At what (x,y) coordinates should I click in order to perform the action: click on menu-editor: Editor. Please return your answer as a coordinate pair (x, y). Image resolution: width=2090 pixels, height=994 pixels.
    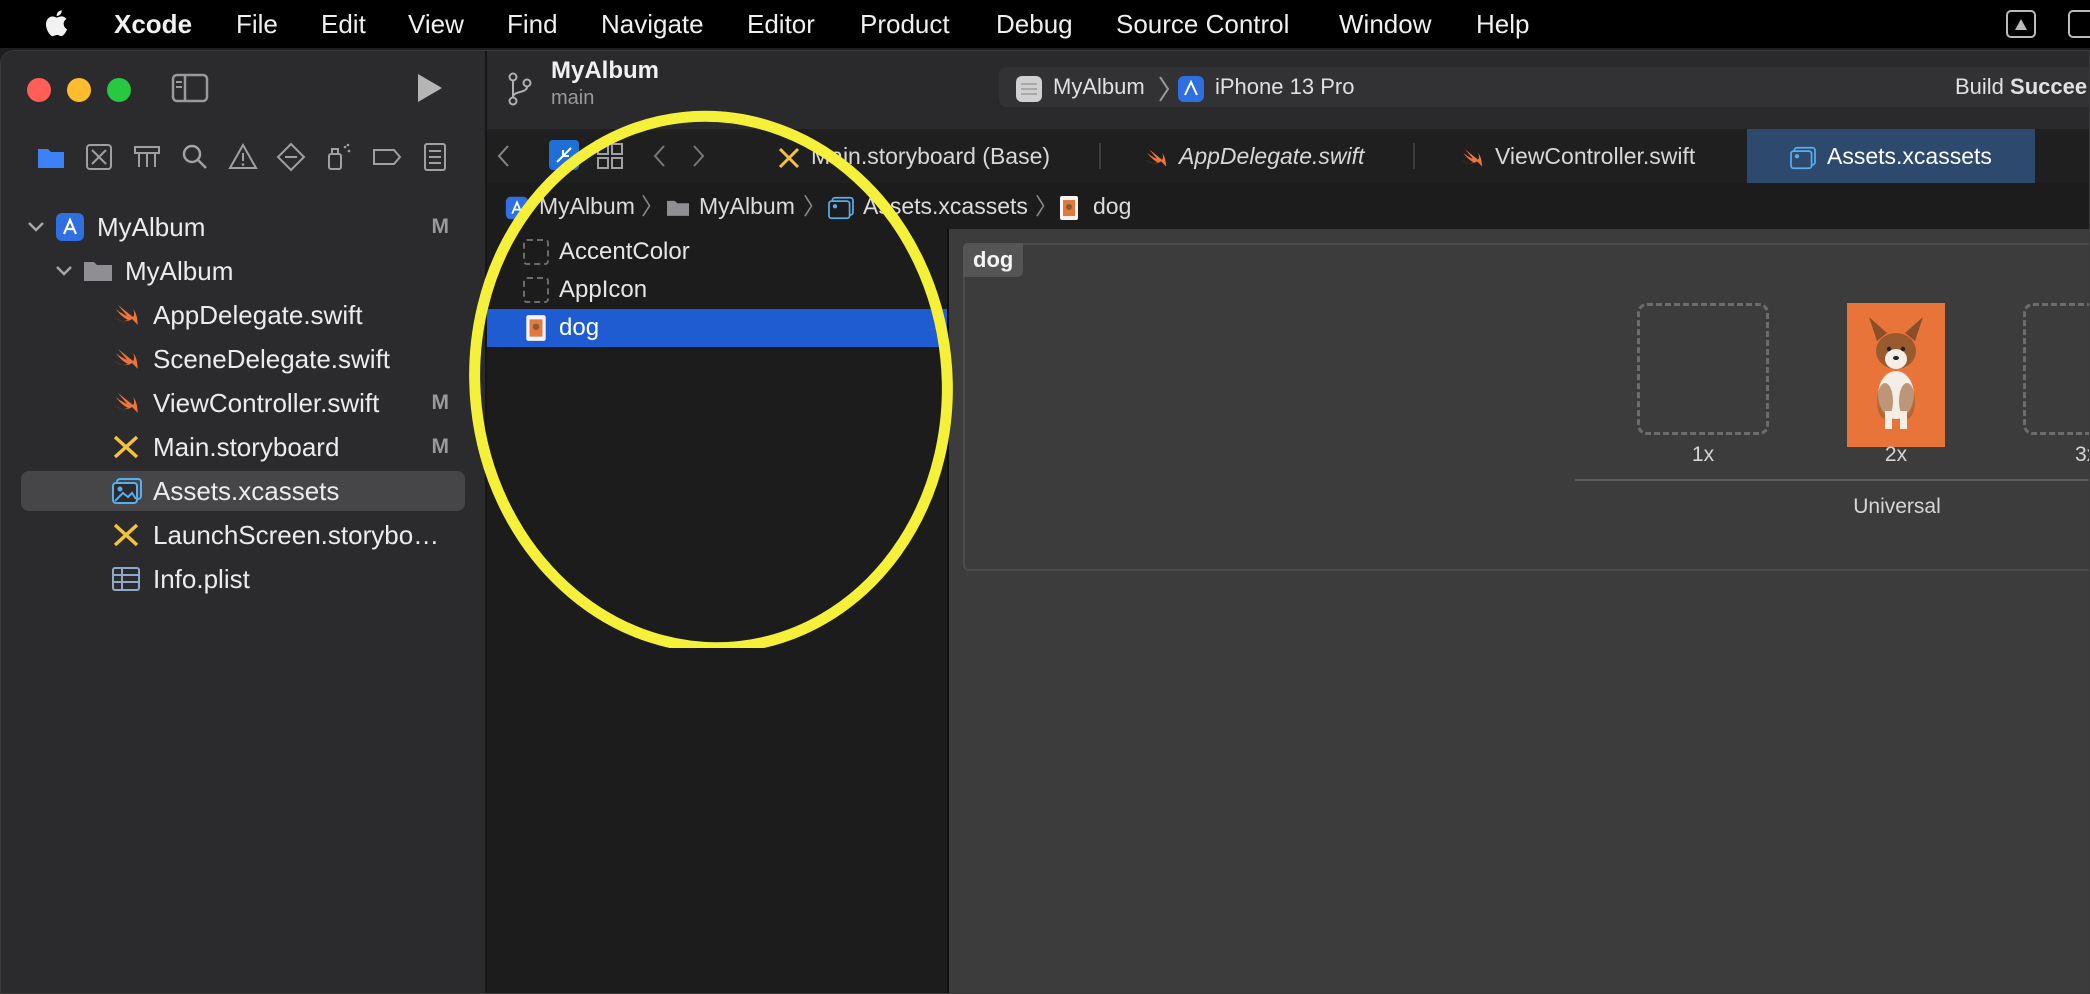
    Looking at the image, I should click on (781, 24).